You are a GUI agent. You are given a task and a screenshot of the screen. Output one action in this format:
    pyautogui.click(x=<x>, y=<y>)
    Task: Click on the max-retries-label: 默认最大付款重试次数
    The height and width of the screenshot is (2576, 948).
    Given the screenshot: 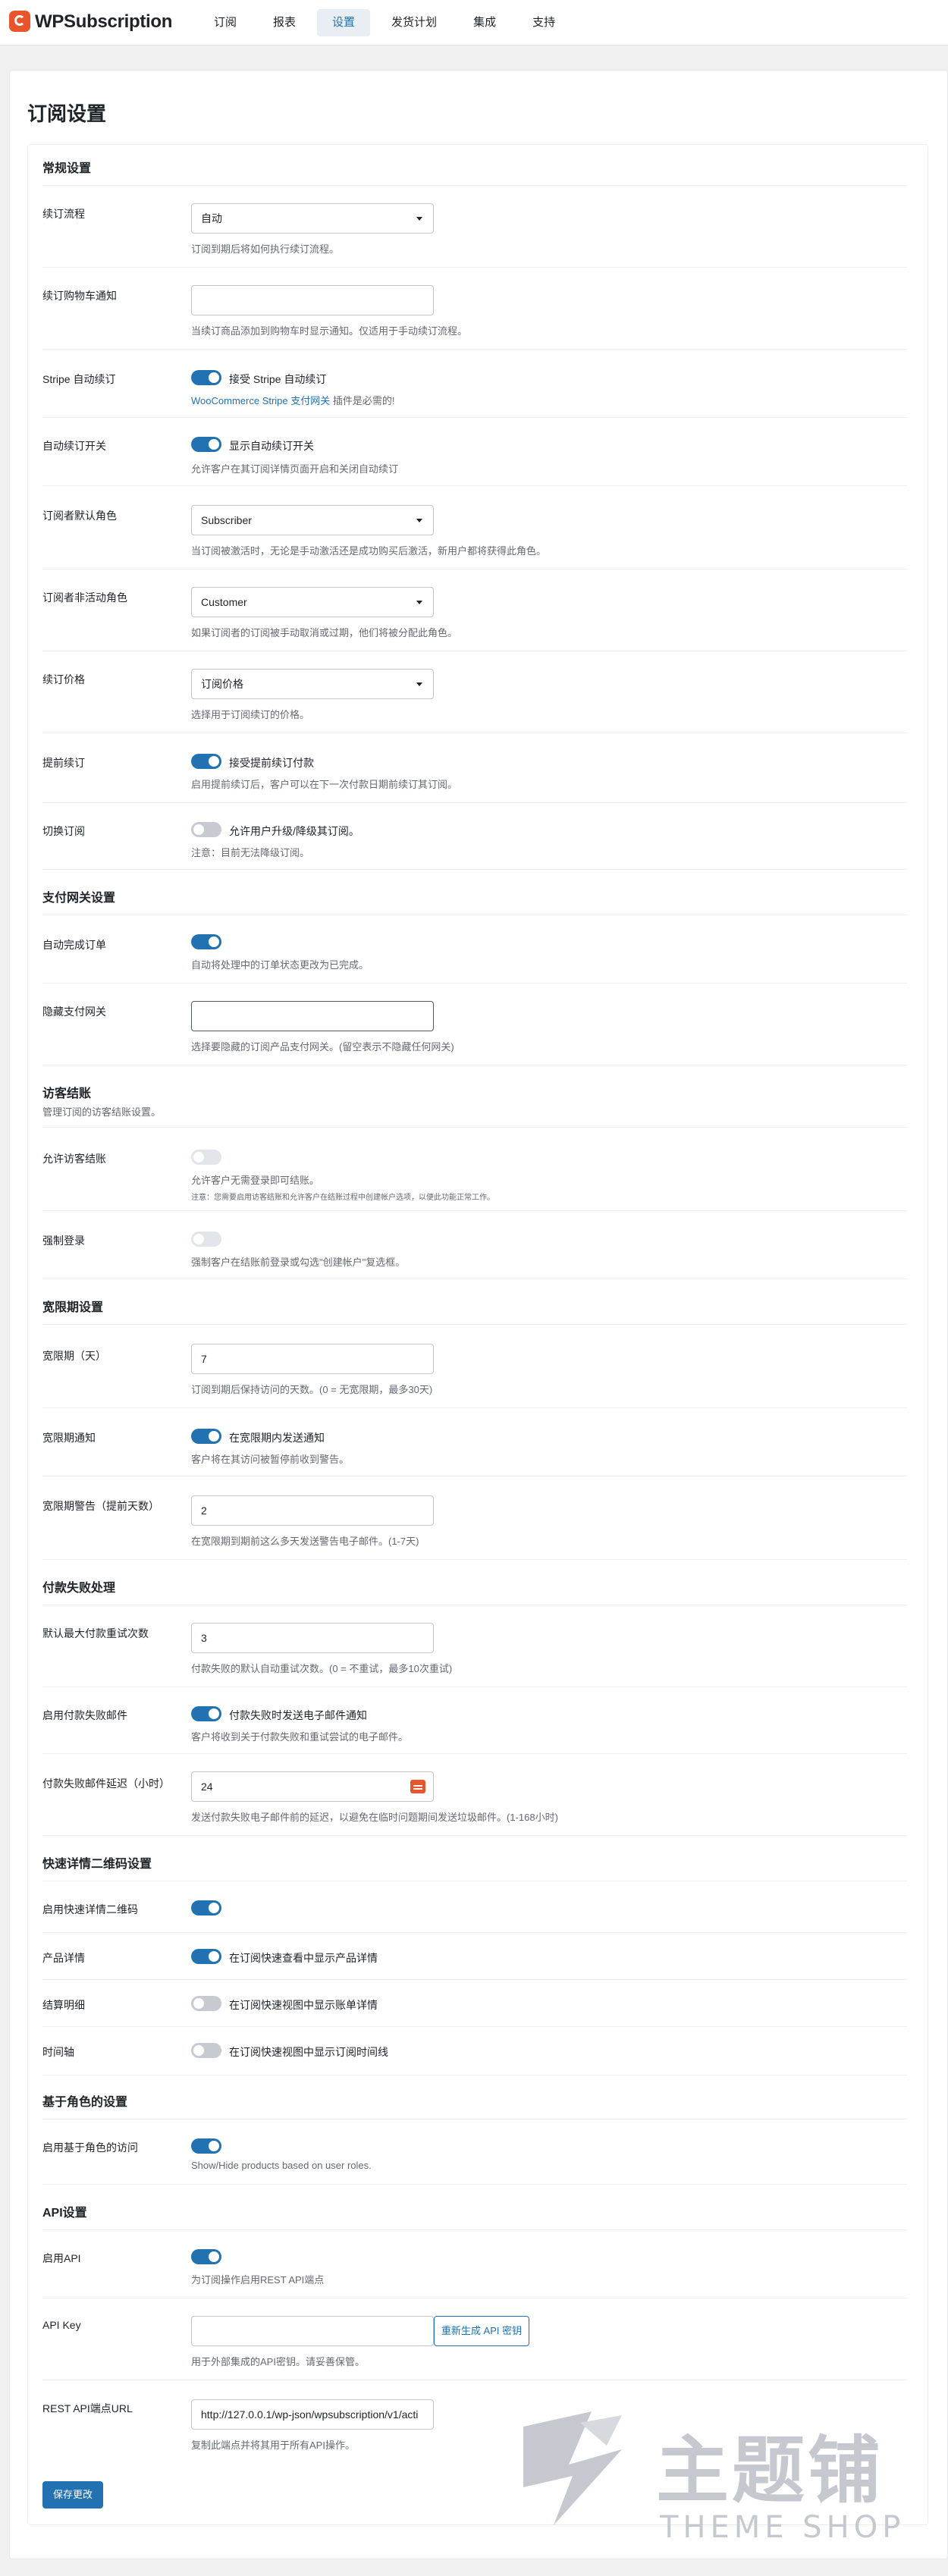 What is the action you would take?
    pyautogui.click(x=95, y=1633)
    